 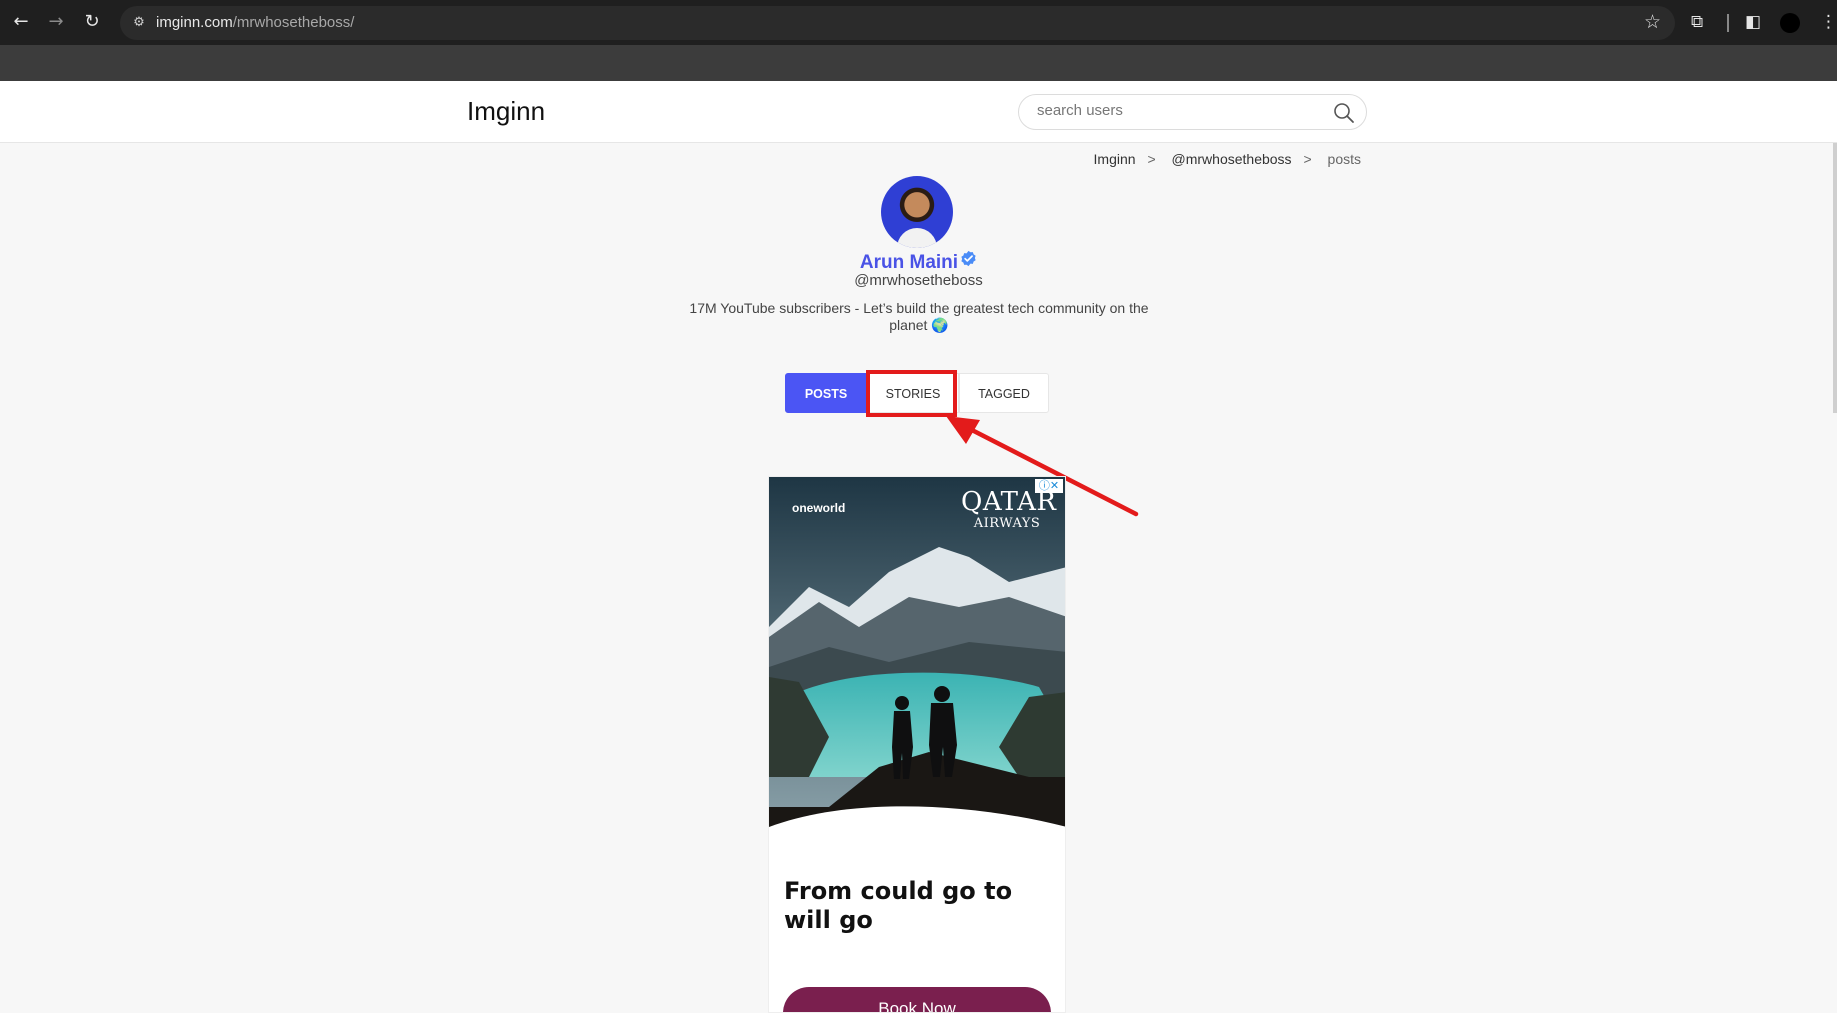 I want to click on ad-book-now-button: Book Now, so click(x=917, y=999).